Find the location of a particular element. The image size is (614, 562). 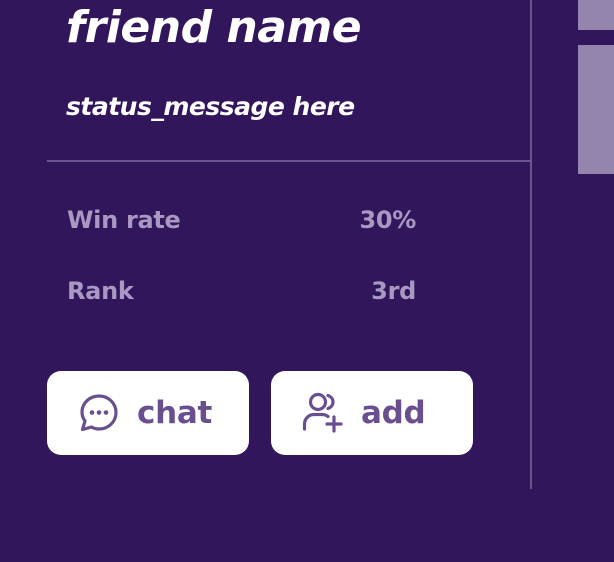

scrollbar-track-segment is located at coordinates (596, 15).